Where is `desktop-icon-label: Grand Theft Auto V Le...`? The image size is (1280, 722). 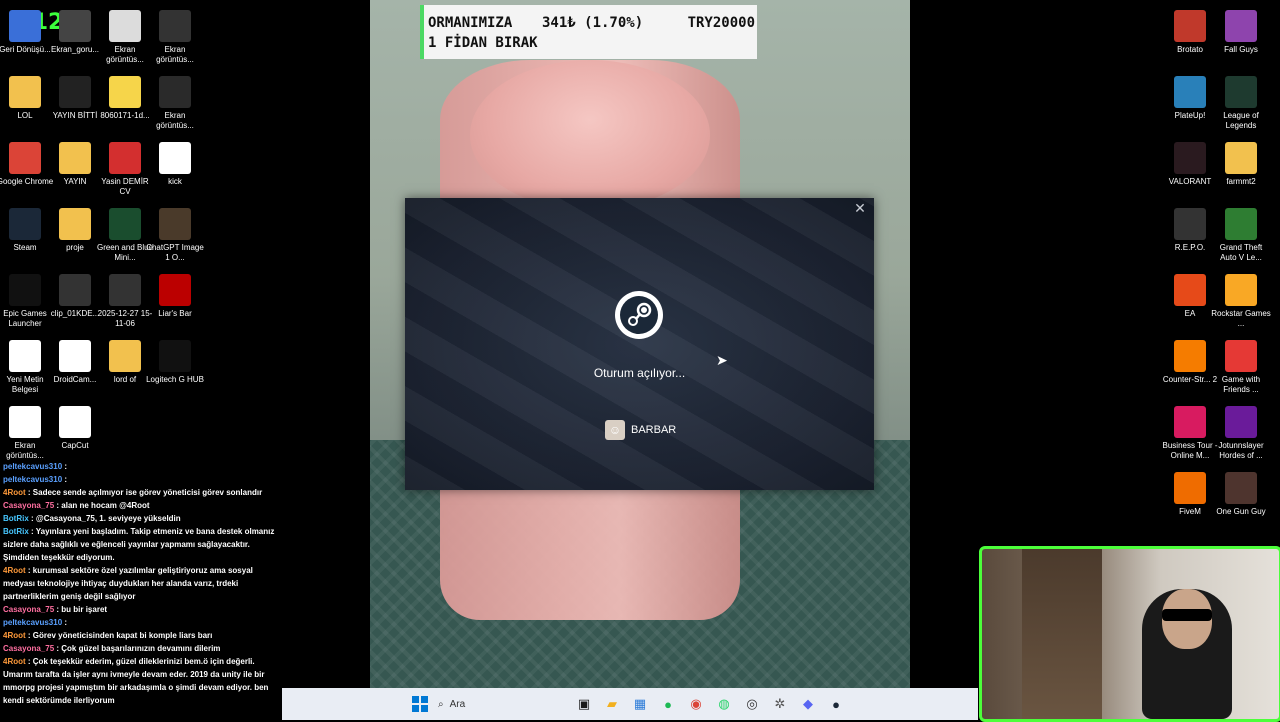 desktop-icon-label: Grand Theft Auto V Le... is located at coordinates (1241, 252).